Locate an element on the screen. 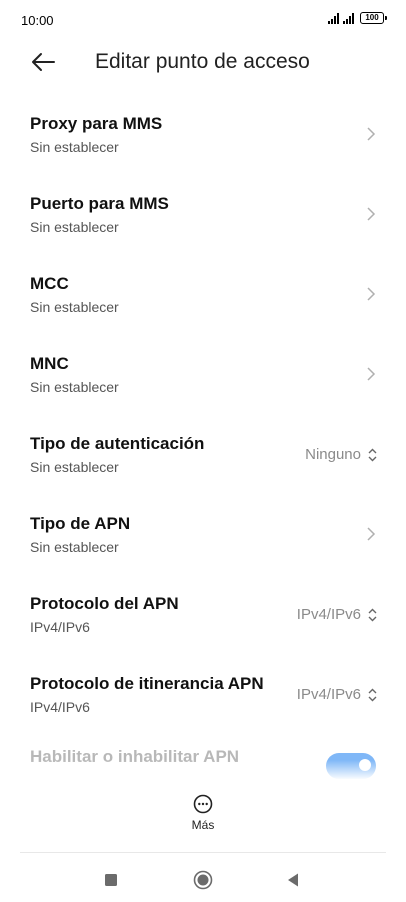 This screenshot has height=902, width=406. header: Editar punto de acceso is located at coordinates (203, 62).